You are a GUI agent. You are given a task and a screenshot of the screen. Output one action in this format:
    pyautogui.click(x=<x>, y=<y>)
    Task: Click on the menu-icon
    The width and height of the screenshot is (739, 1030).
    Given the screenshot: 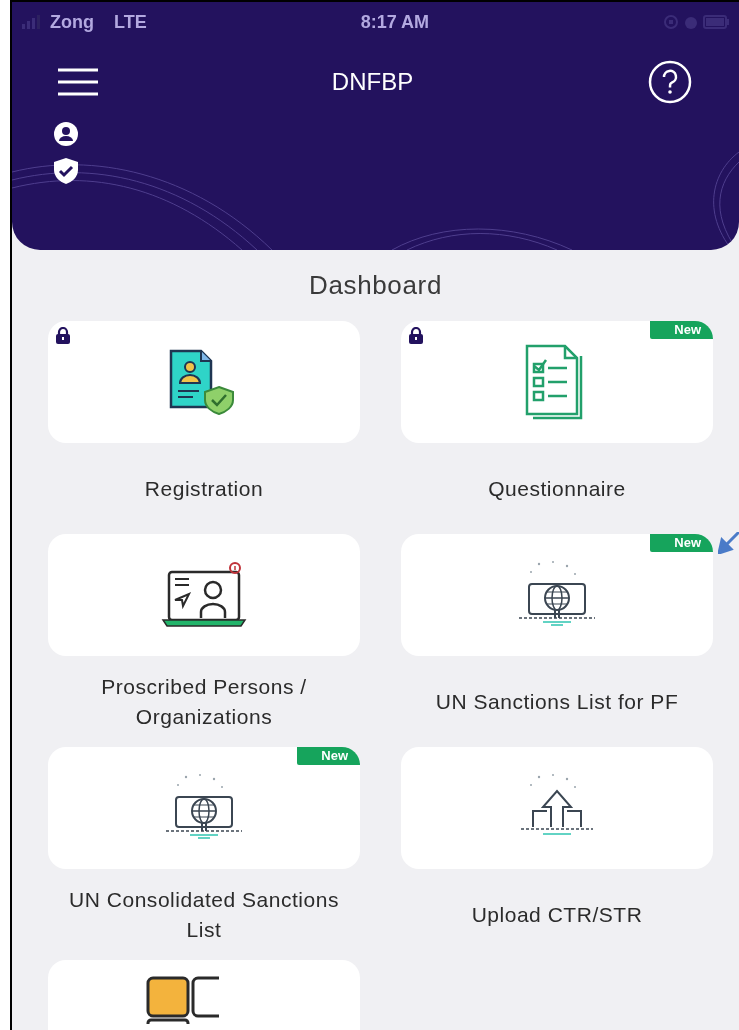 What is the action you would take?
    pyautogui.click(x=78, y=82)
    